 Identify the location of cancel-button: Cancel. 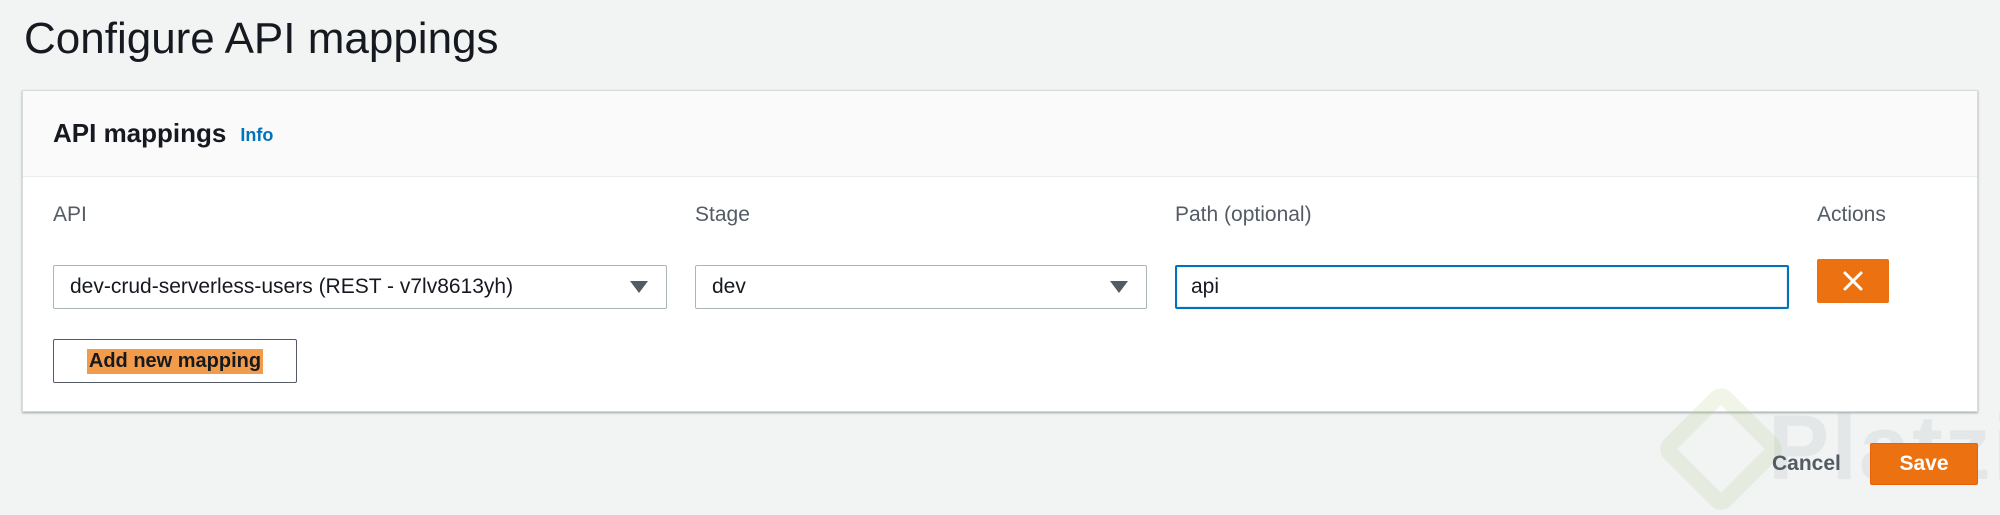
(1806, 464).